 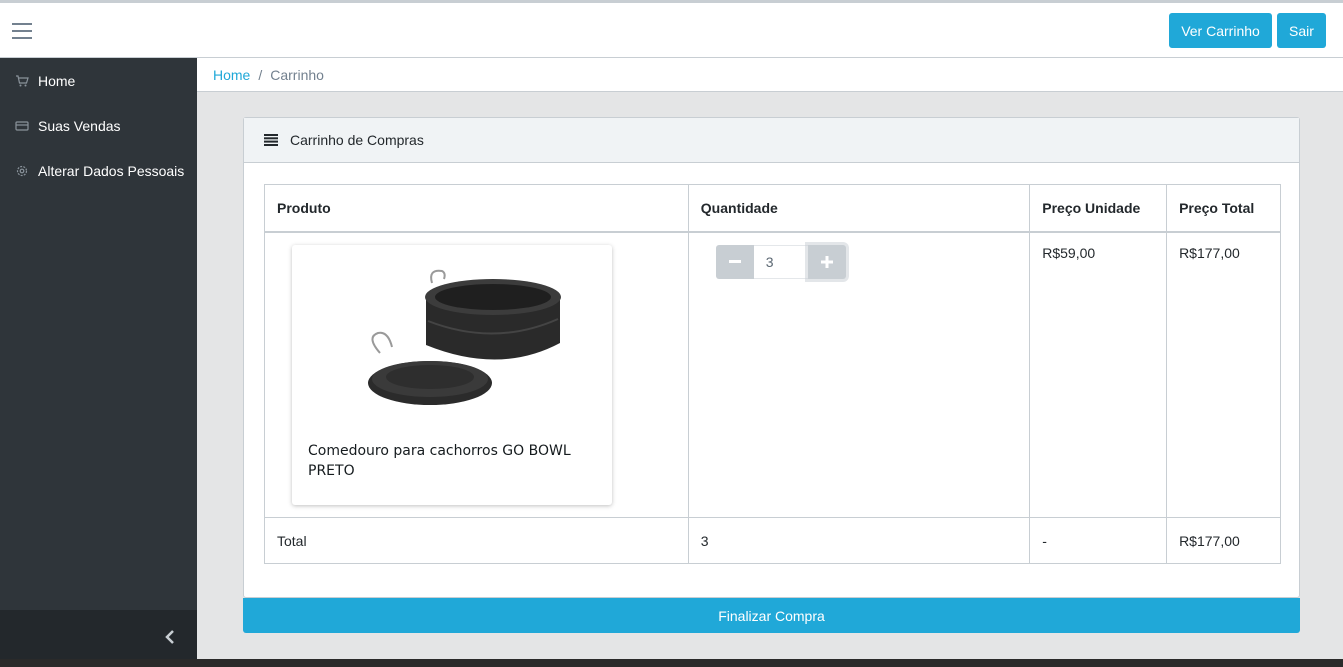 I want to click on sidebar-item-label: Home, so click(x=57, y=80).